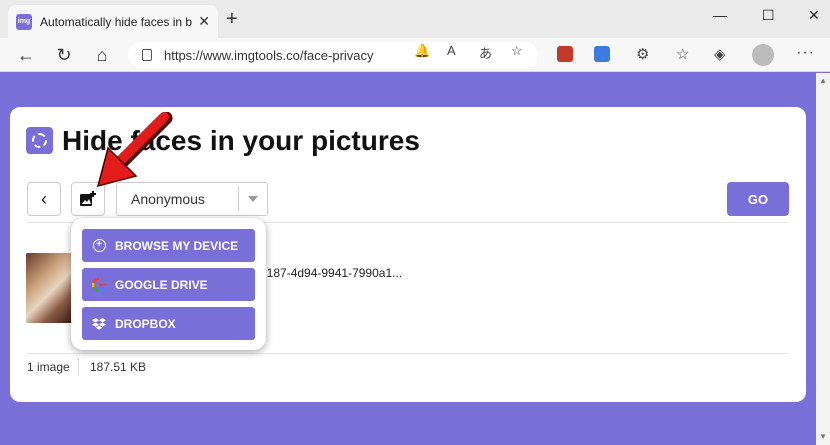  Describe the element at coordinates (407, 353) in the screenshot. I see `divider` at that location.